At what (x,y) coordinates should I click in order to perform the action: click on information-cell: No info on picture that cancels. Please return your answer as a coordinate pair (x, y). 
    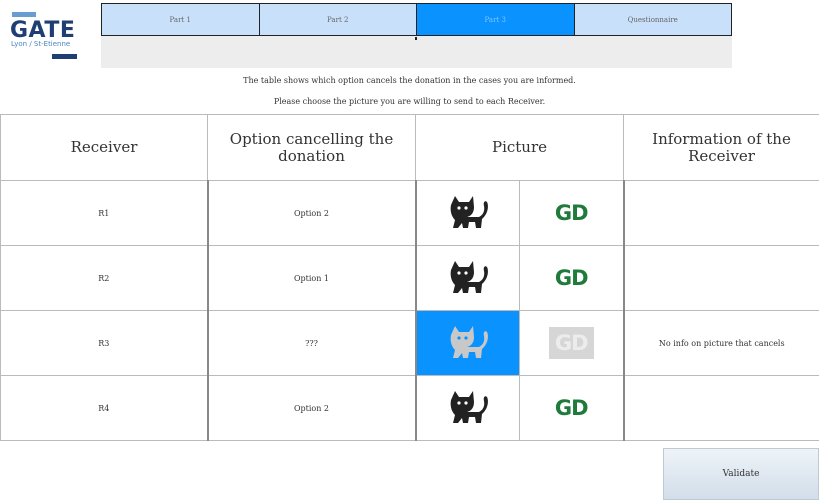
    Looking at the image, I should click on (721, 343).